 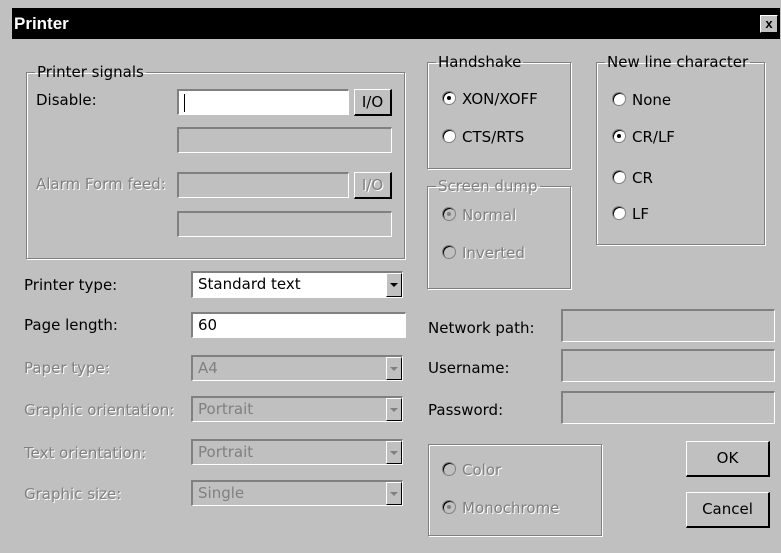 I want to click on disable-io-button: I/O, so click(x=373, y=102).